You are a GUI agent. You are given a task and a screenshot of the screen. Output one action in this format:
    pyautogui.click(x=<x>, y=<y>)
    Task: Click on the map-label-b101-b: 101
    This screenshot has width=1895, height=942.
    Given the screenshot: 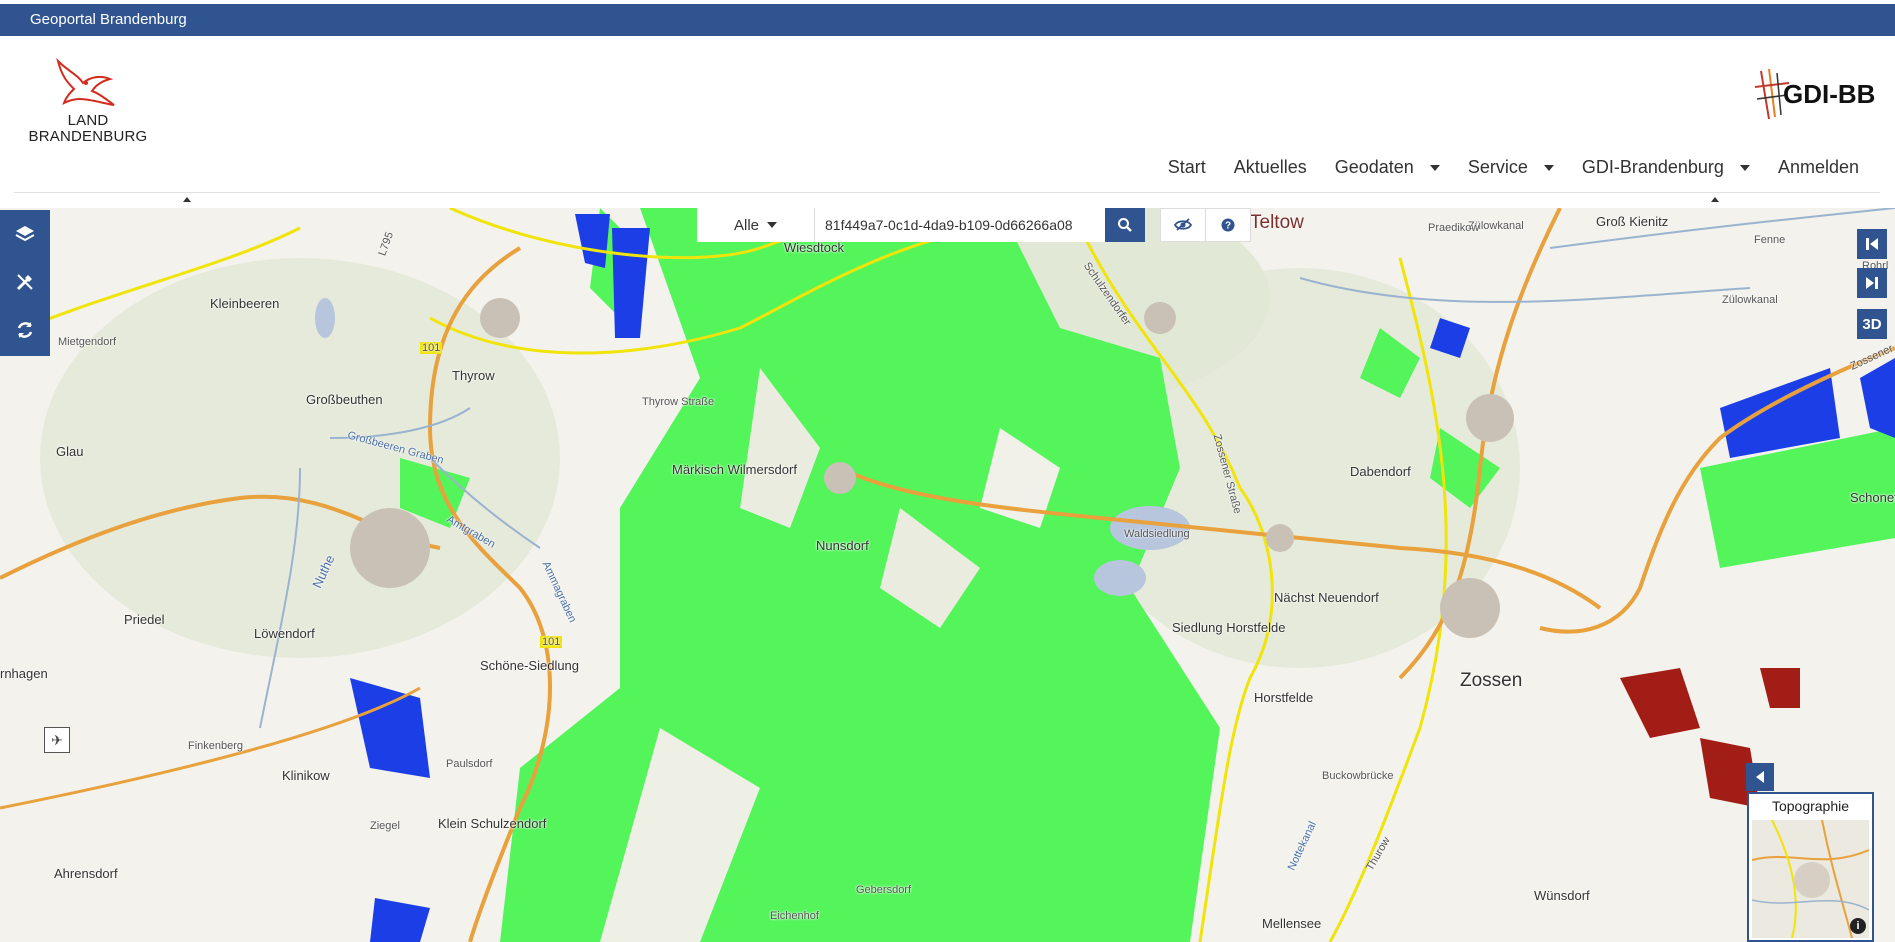 What is the action you would take?
    pyautogui.click(x=551, y=642)
    